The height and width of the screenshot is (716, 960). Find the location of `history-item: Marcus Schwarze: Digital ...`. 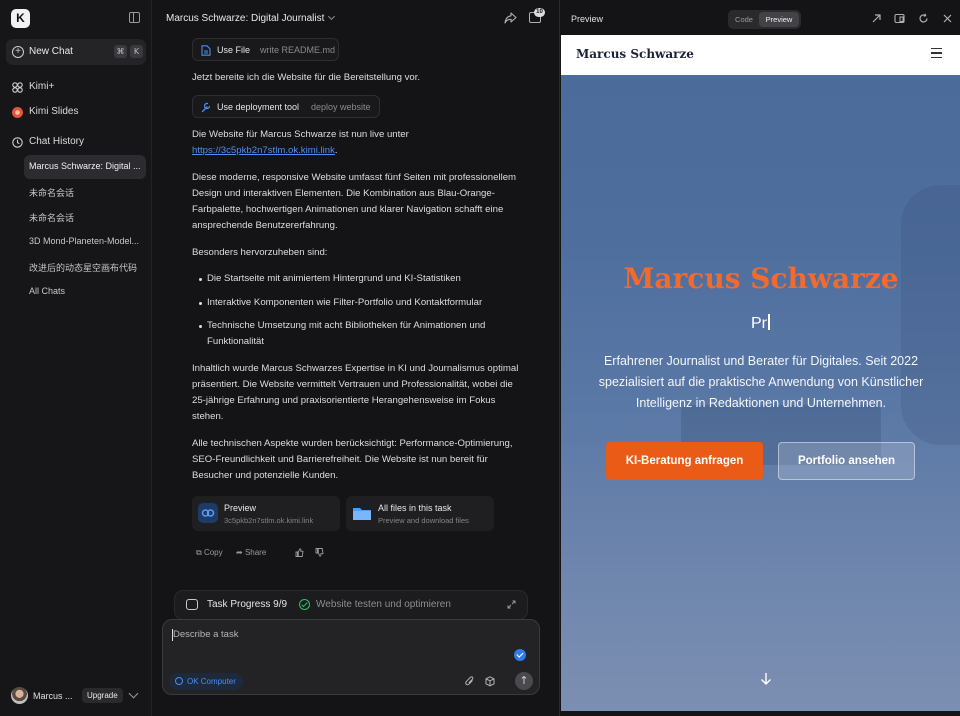

history-item: Marcus Schwarze: Digital ... is located at coordinates (85, 167).